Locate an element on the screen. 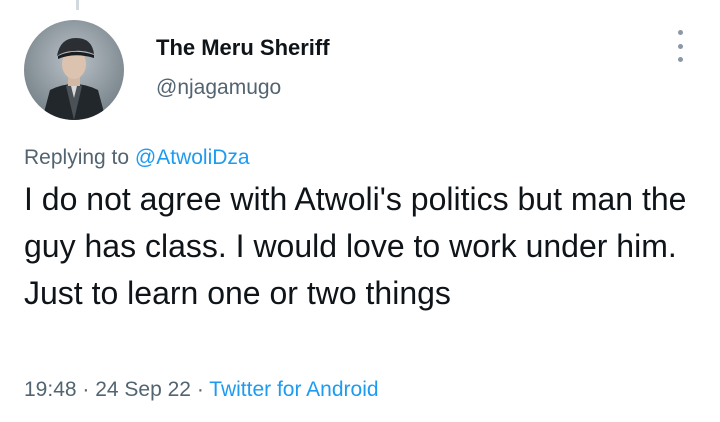  tweet-meta: 19:48 · 24 Sep 22 · Twitter for Android is located at coordinates (201, 390).